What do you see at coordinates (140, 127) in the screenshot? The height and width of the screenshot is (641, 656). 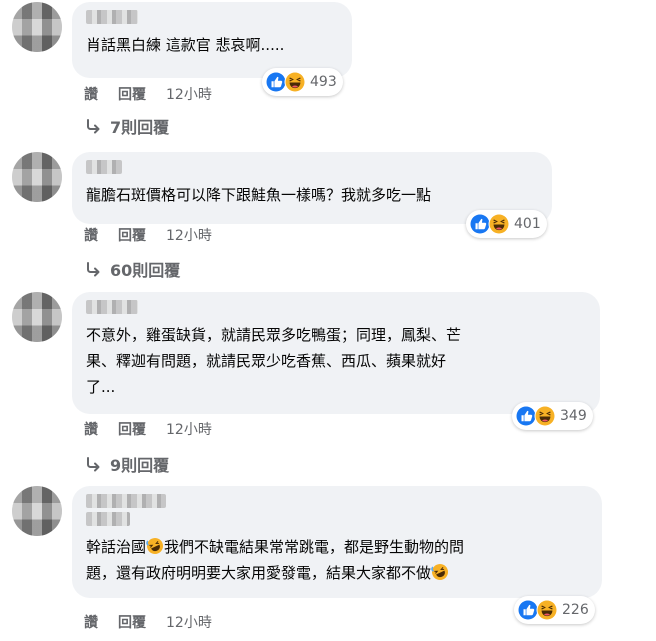 I see `replies-count-label: 7則回覆` at bounding box center [140, 127].